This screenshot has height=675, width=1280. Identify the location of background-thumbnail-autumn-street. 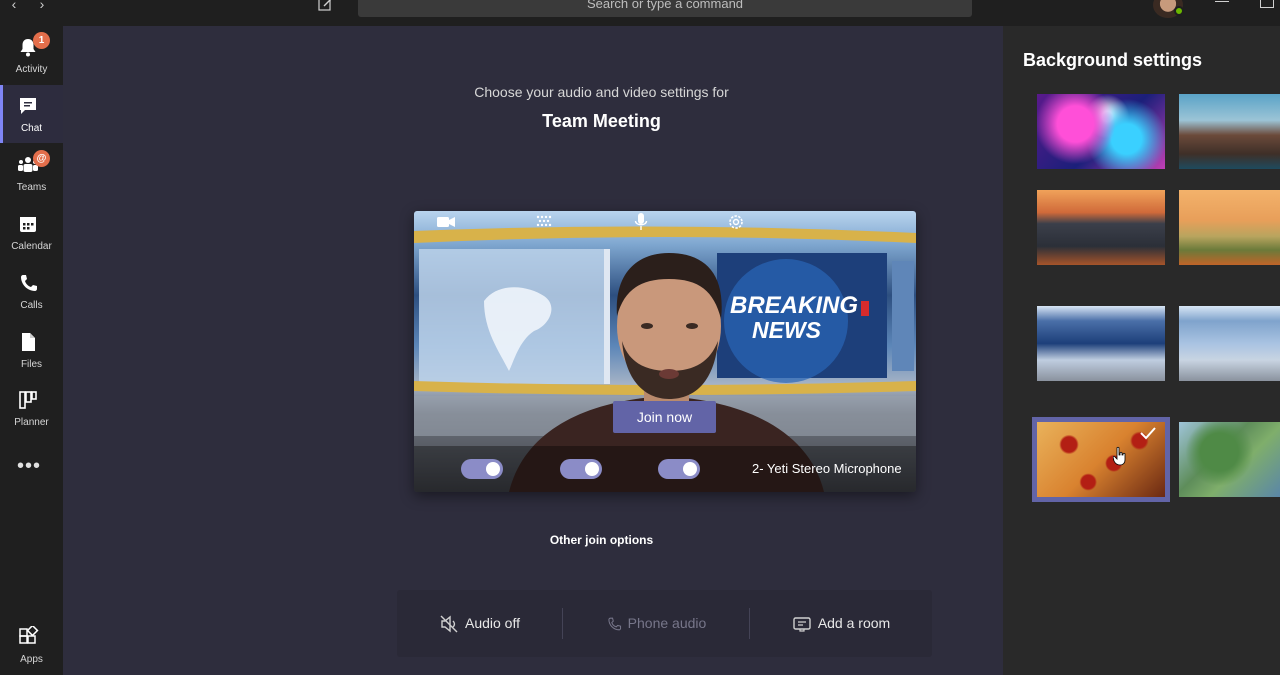
(1101, 227).